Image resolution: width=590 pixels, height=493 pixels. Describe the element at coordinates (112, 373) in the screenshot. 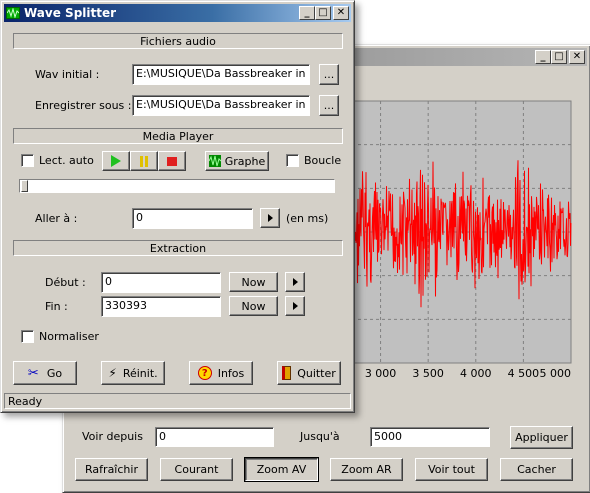

I see `reset-icon: ⚡` at that location.